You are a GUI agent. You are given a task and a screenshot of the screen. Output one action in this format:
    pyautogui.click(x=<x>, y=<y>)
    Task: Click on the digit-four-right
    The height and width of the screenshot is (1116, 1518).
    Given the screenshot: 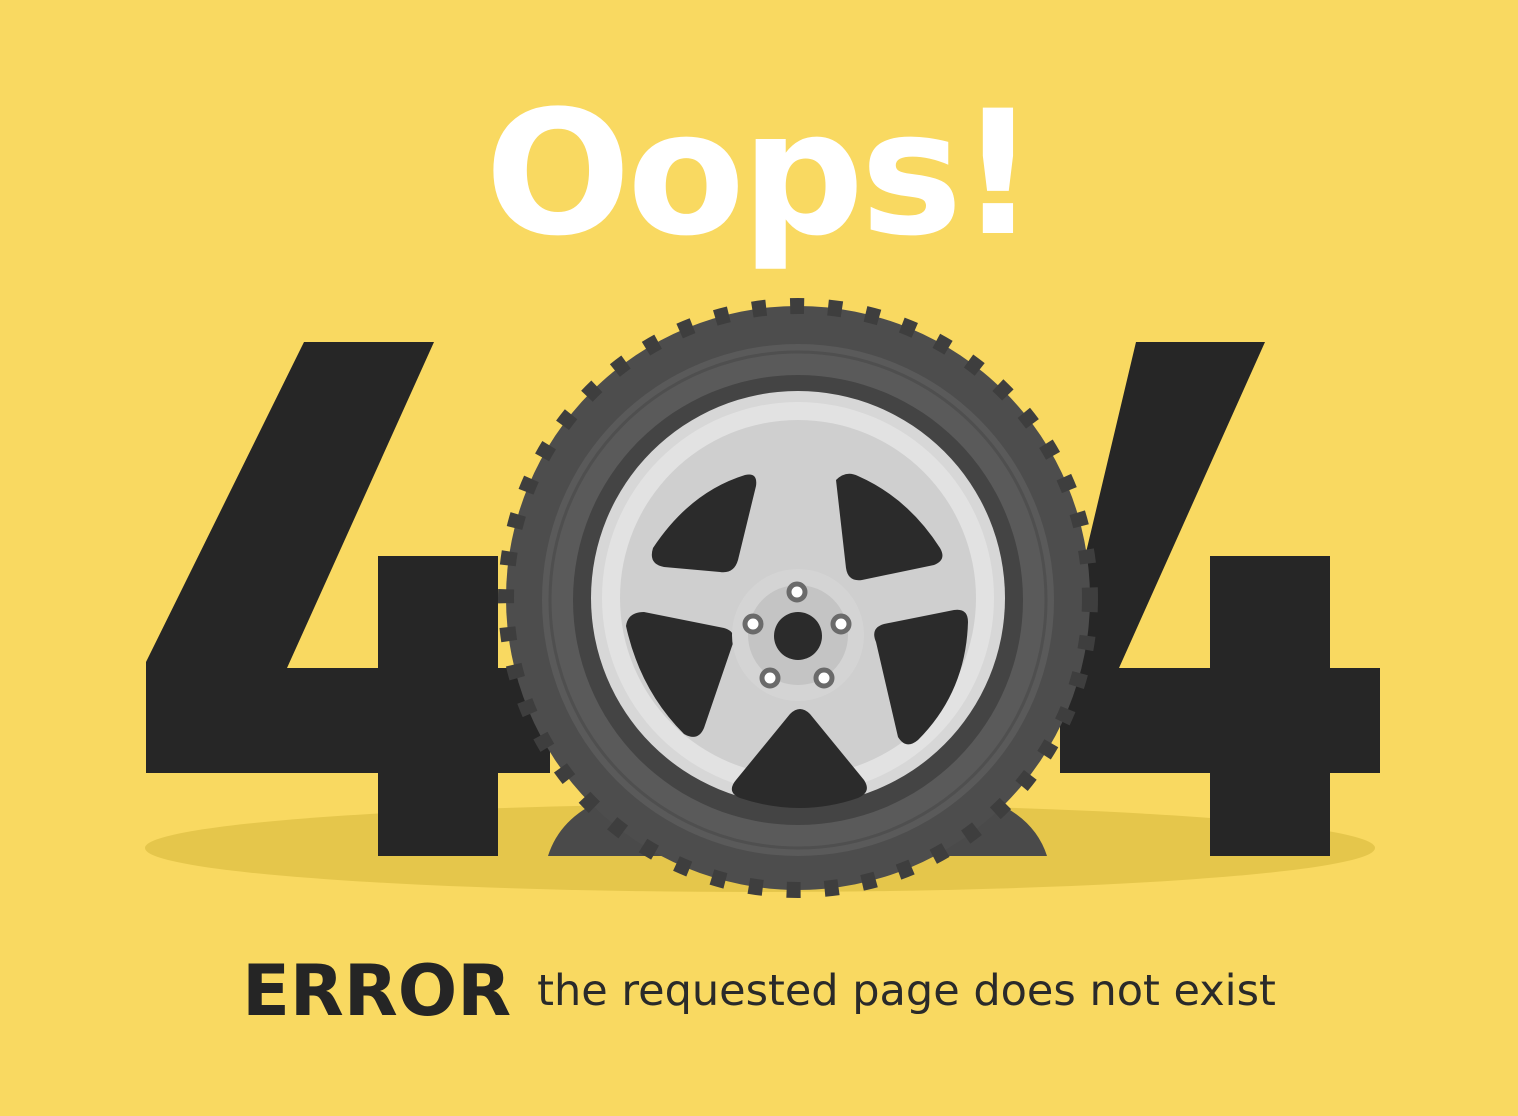 What is the action you would take?
    pyautogui.click(x=1220, y=599)
    